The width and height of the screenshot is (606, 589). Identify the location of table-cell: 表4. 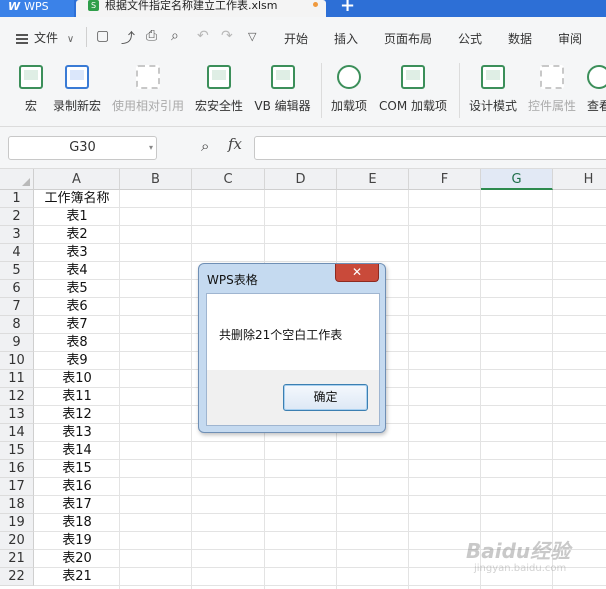
(77, 271).